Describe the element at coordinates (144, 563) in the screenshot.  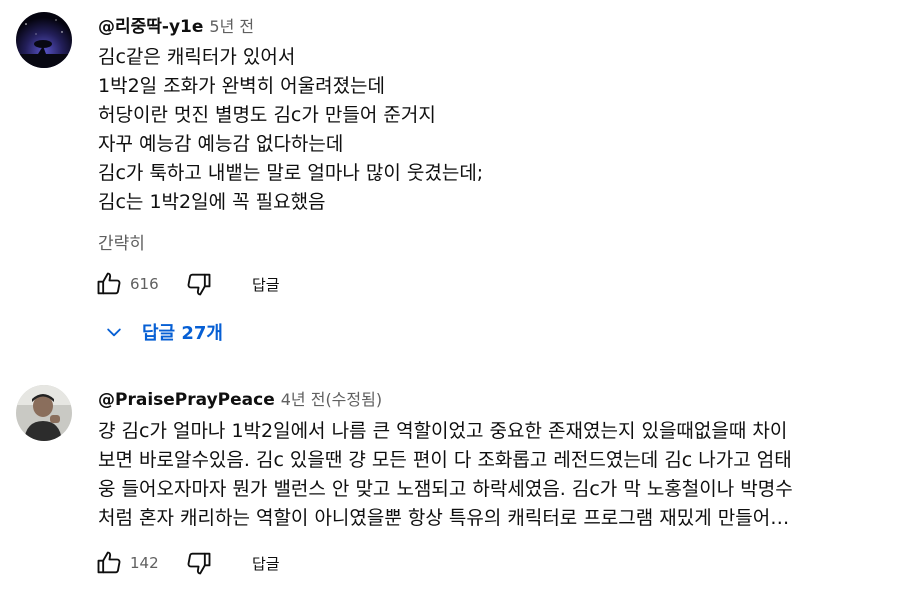
I see `like-count: 142` at that location.